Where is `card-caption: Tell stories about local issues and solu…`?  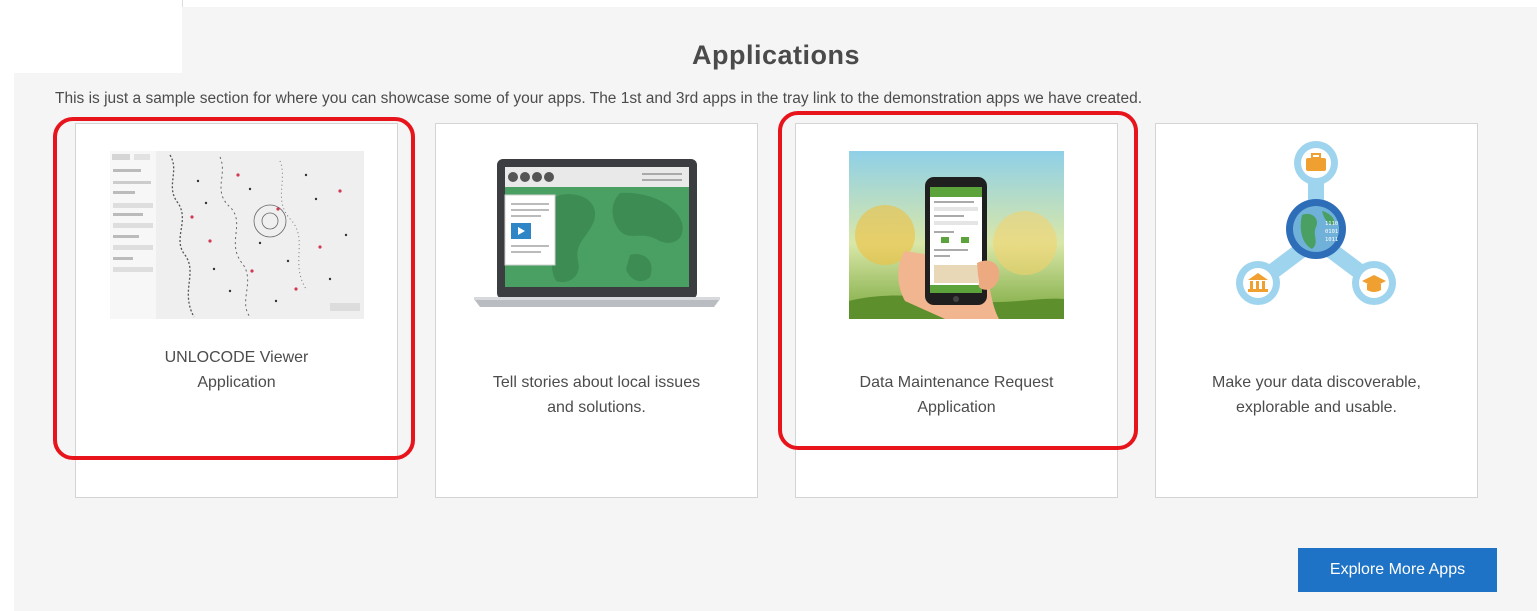
card-caption: Tell stories about local issues and solu… is located at coordinates (596, 395).